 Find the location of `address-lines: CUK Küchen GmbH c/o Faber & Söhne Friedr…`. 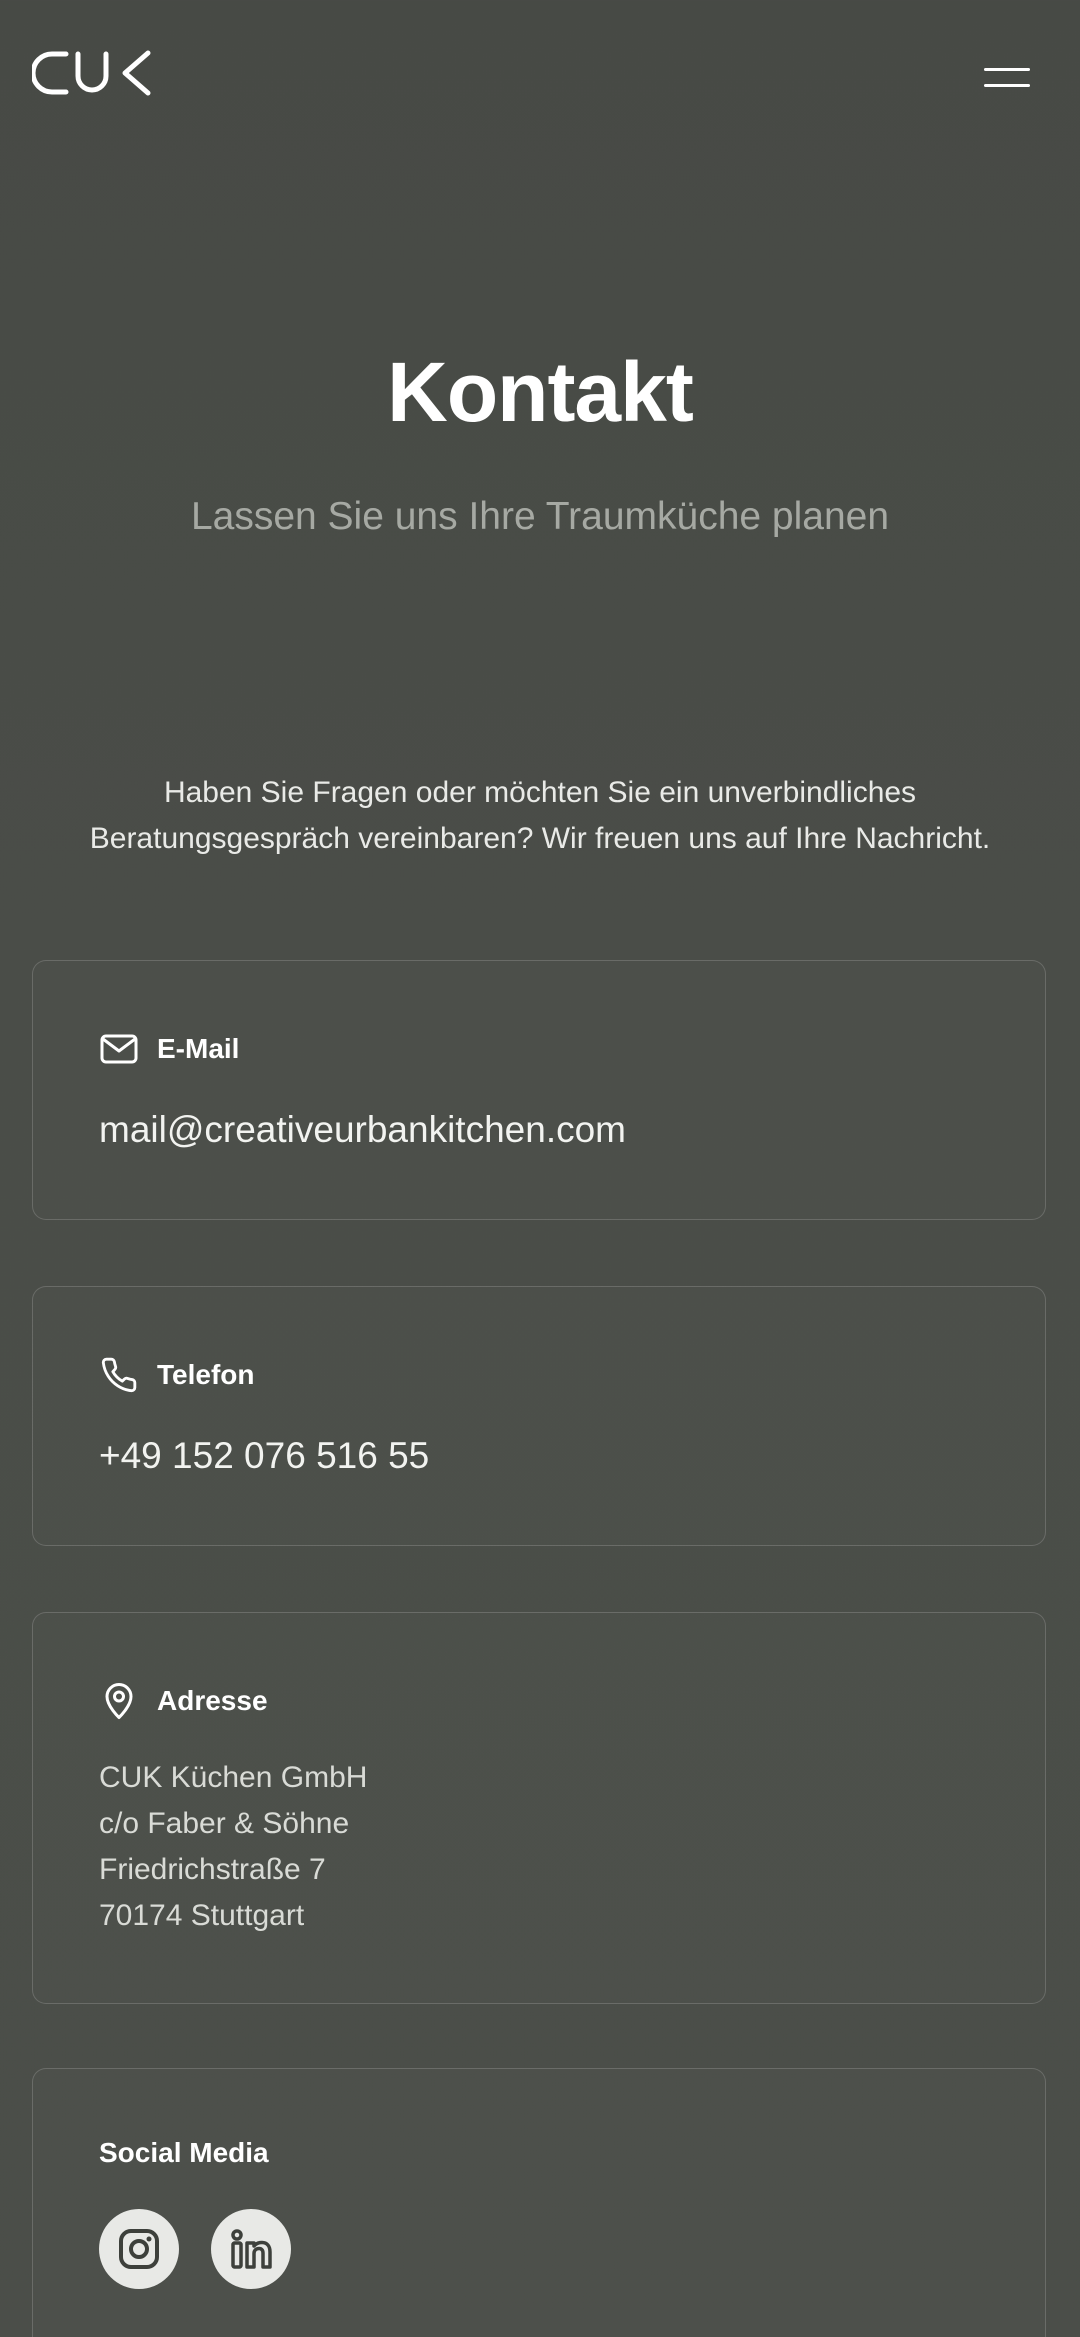

address-lines: CUK Küchen GmbH c/o Faber & Söhne Friedr… is located at coordinates (233, 1847).